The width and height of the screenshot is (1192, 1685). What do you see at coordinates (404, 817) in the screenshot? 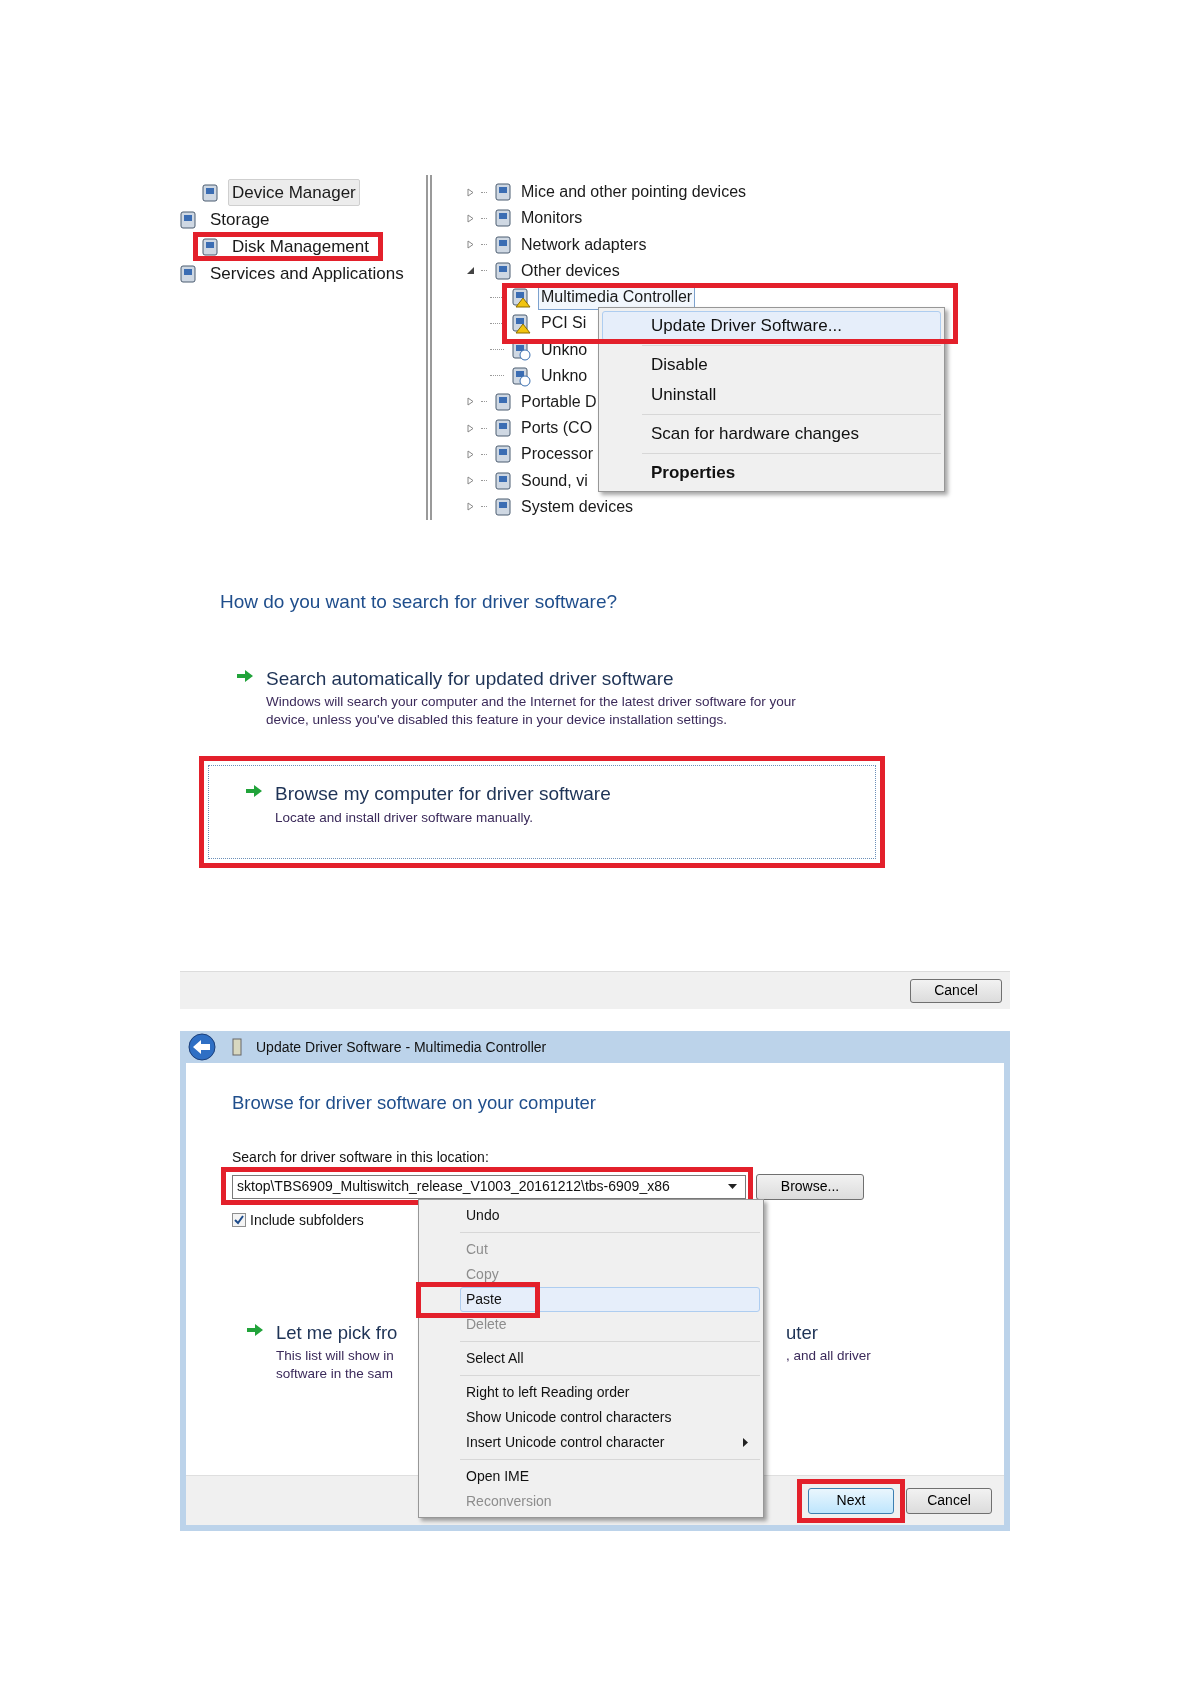
I see `option-description: Locate and install driver software manually.` at bounding box center [404, 817].